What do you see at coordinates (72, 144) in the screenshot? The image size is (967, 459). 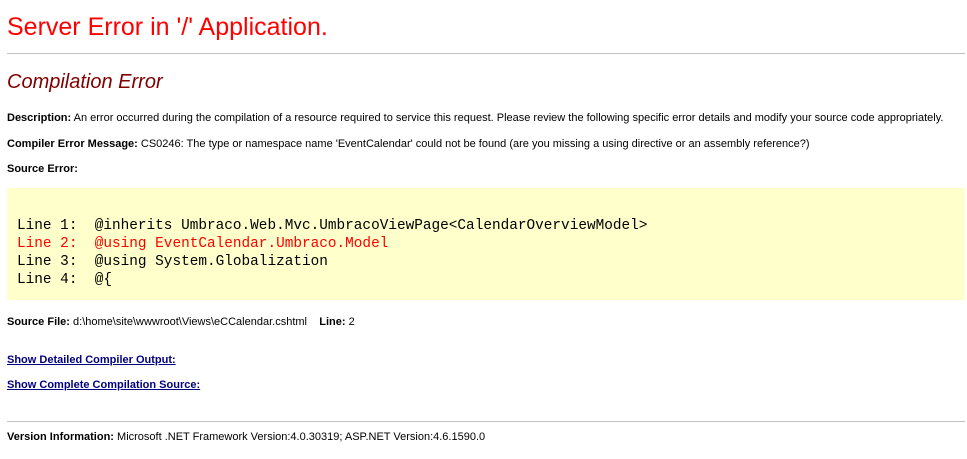 I see `compiler-error-label: Compiler Error Message:` at bounding box center [72, 144].